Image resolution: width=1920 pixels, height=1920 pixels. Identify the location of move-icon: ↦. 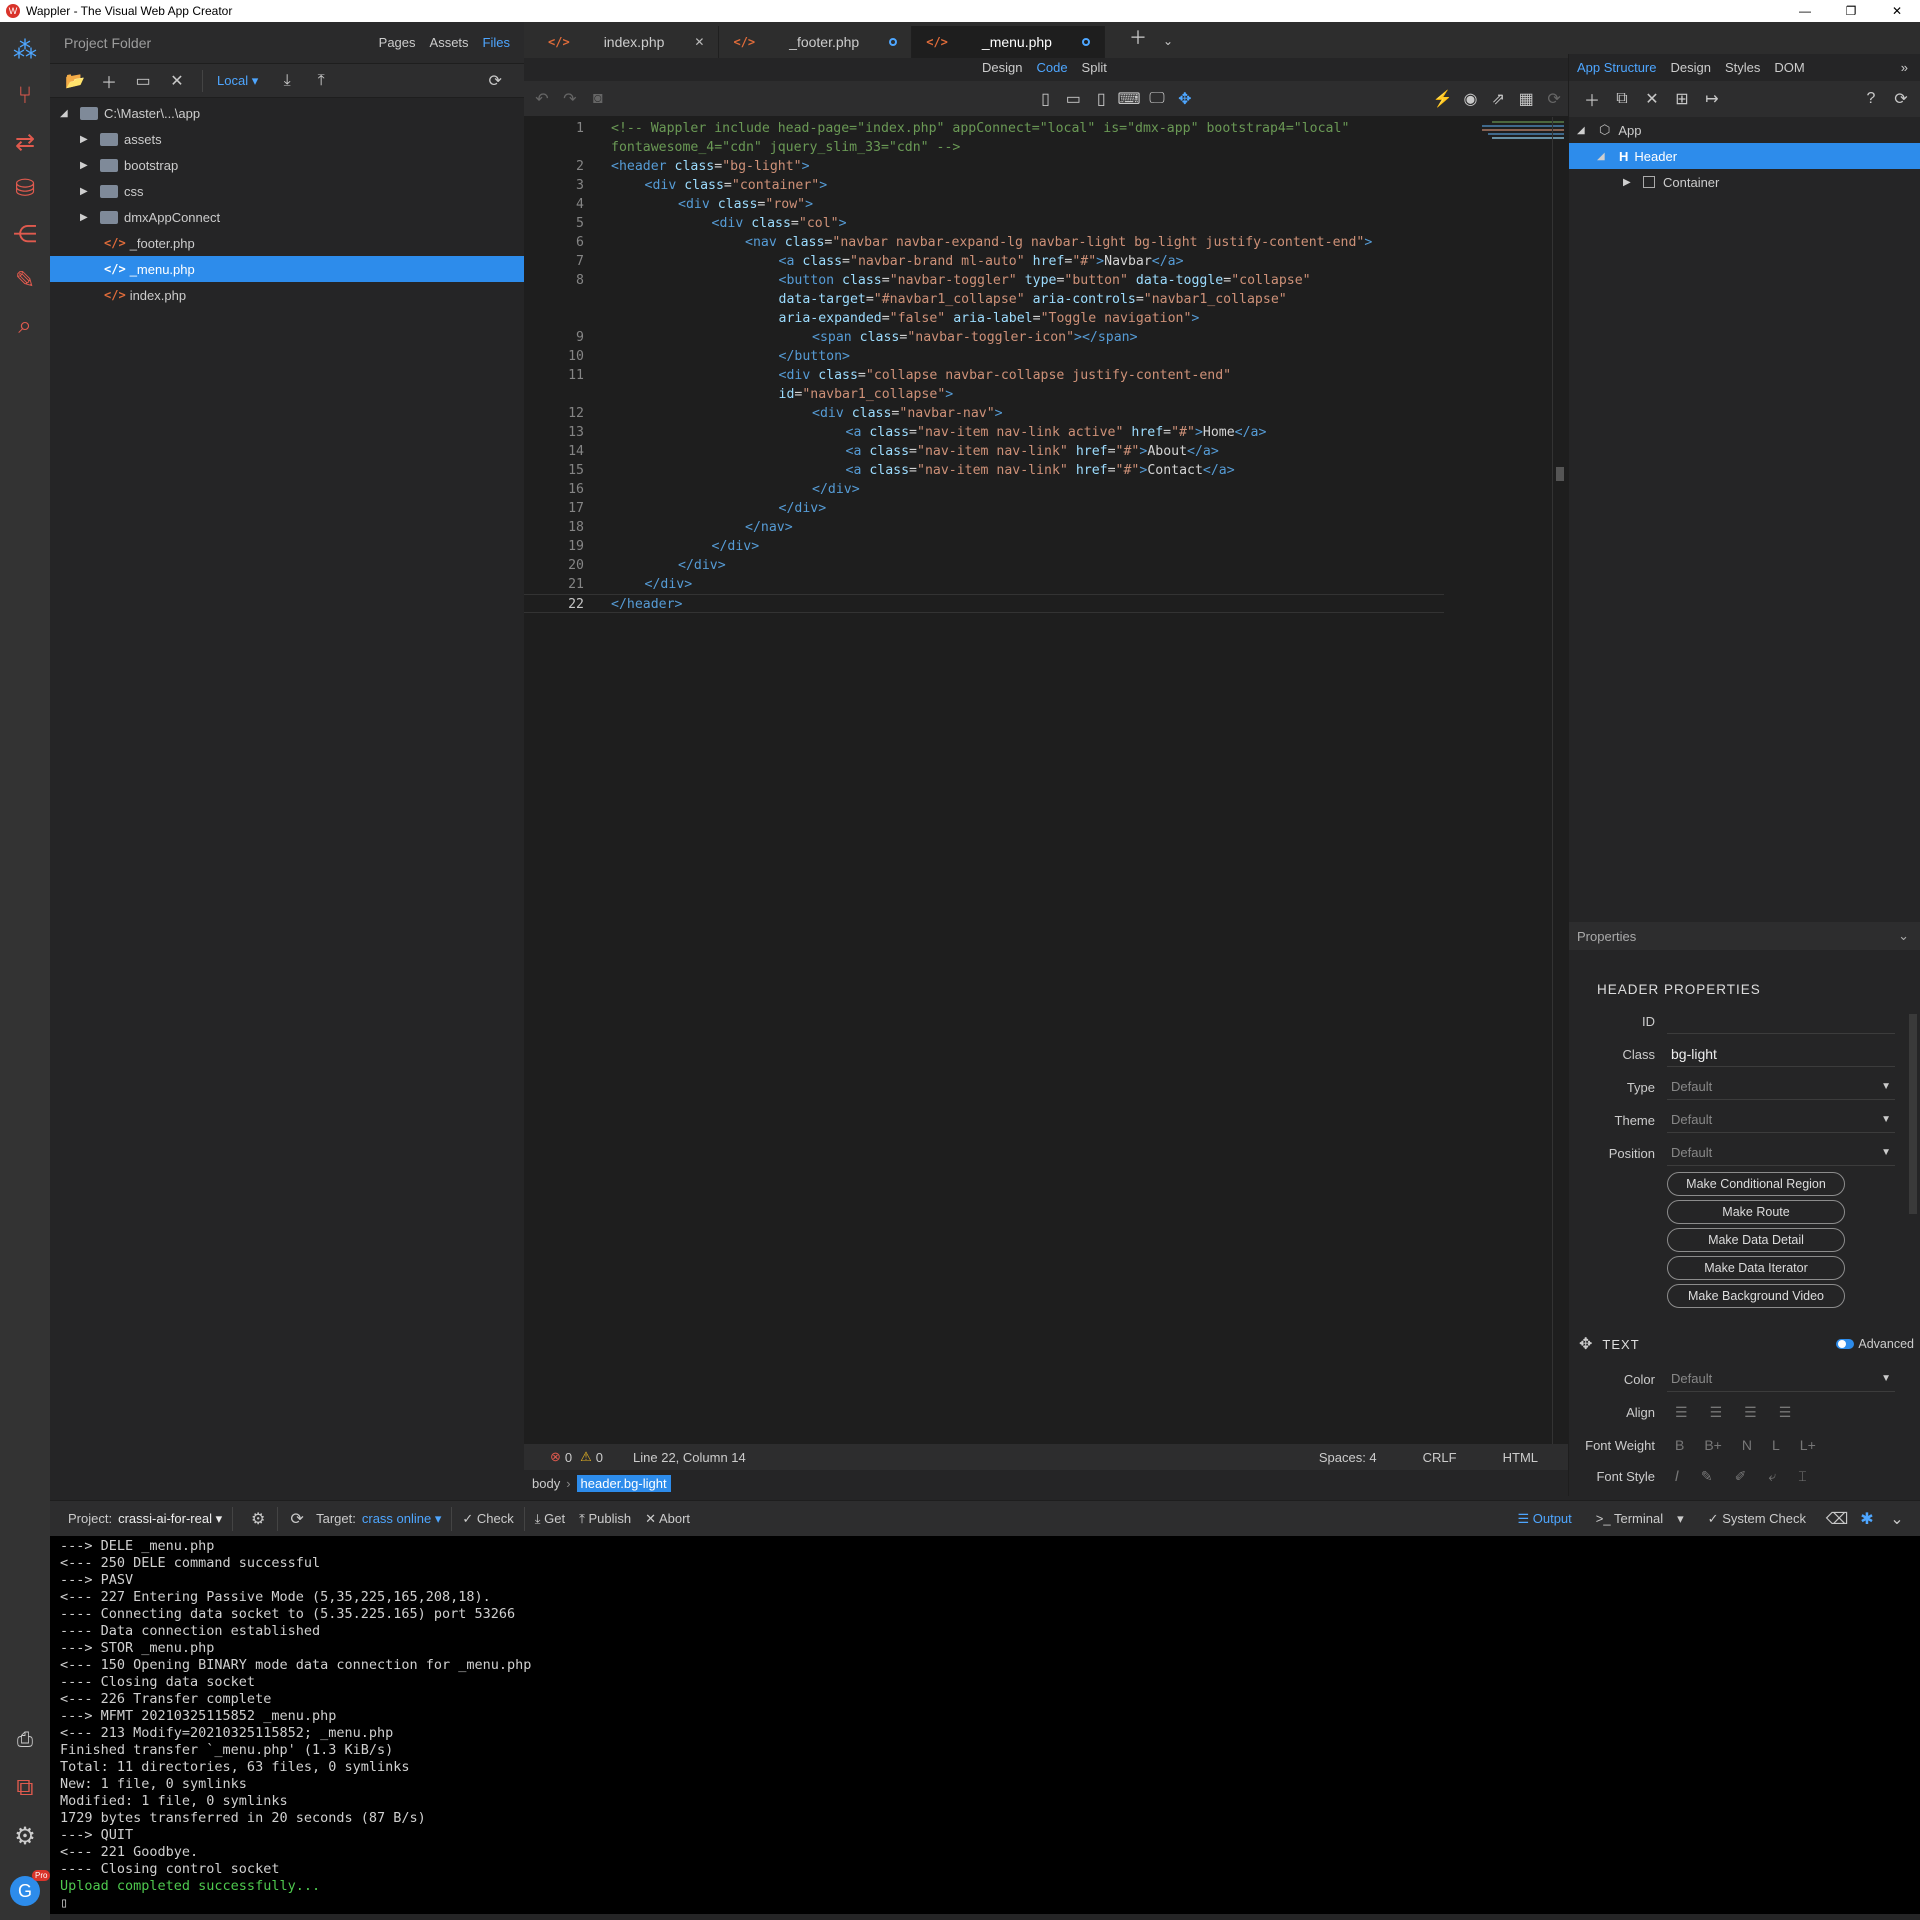
(1712, 99).